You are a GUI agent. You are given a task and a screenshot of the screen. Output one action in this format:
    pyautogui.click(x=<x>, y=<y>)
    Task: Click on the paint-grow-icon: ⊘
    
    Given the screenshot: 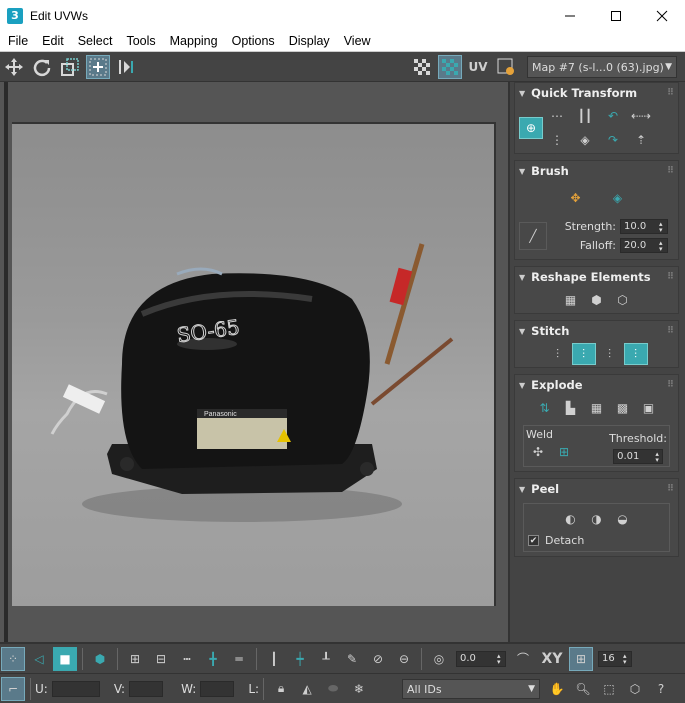 What is the action you would take?
    pyautogui.click(x=378, y=659)
    